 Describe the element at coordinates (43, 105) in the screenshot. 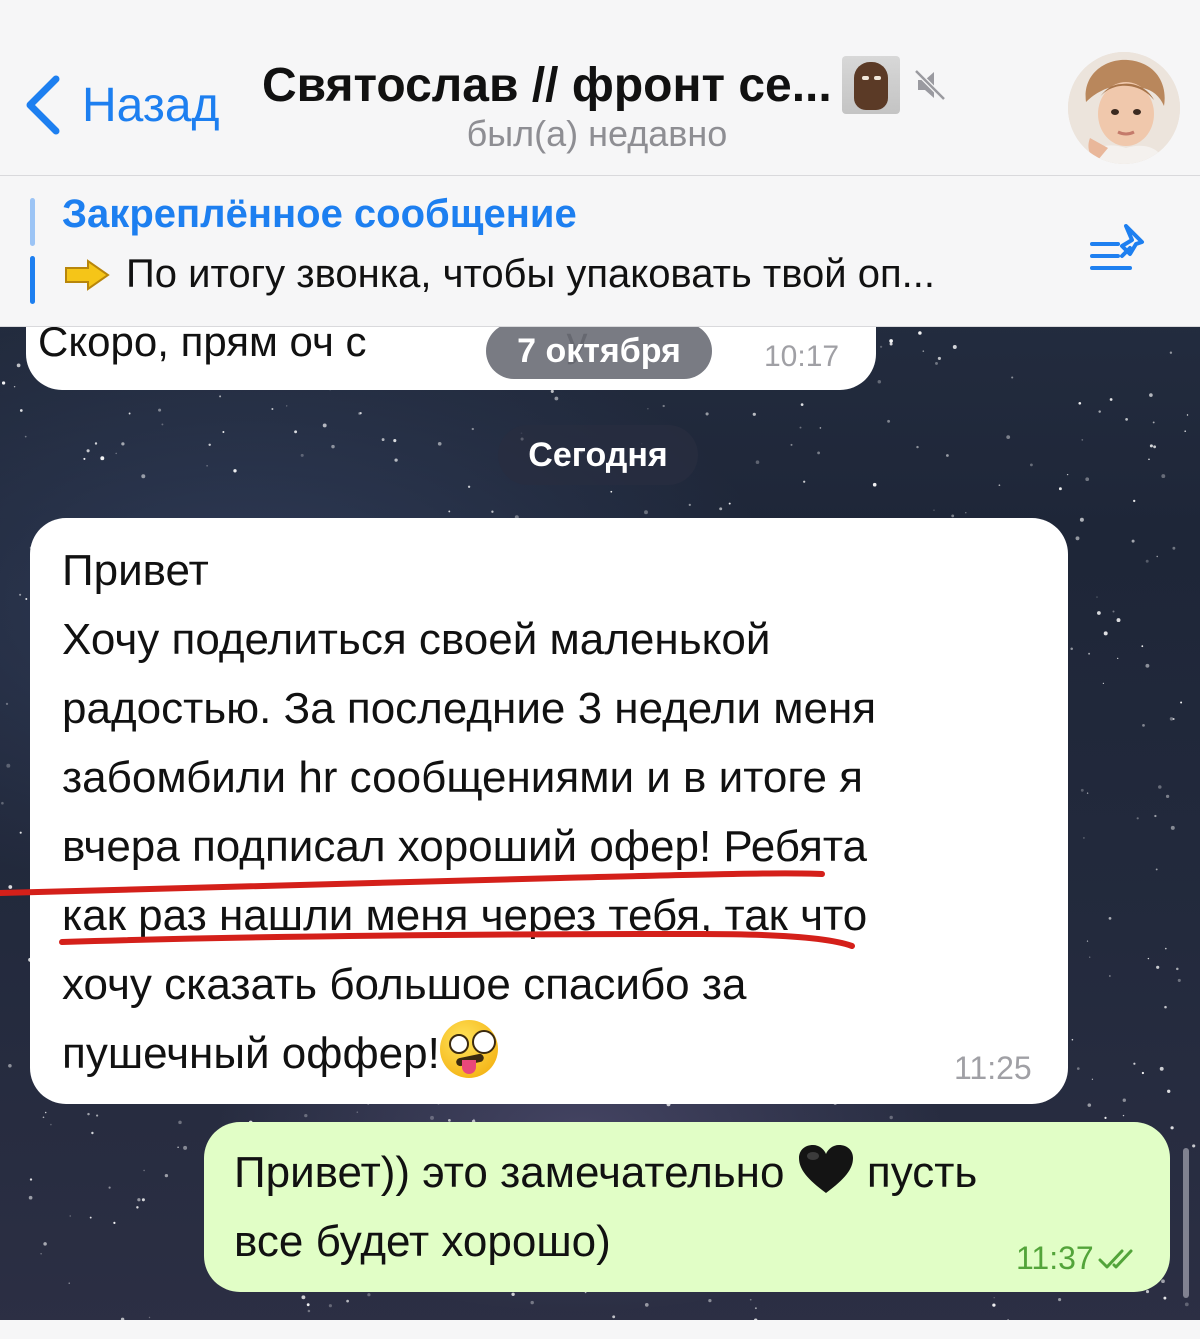

I see `chevron-left-icon` at that location.